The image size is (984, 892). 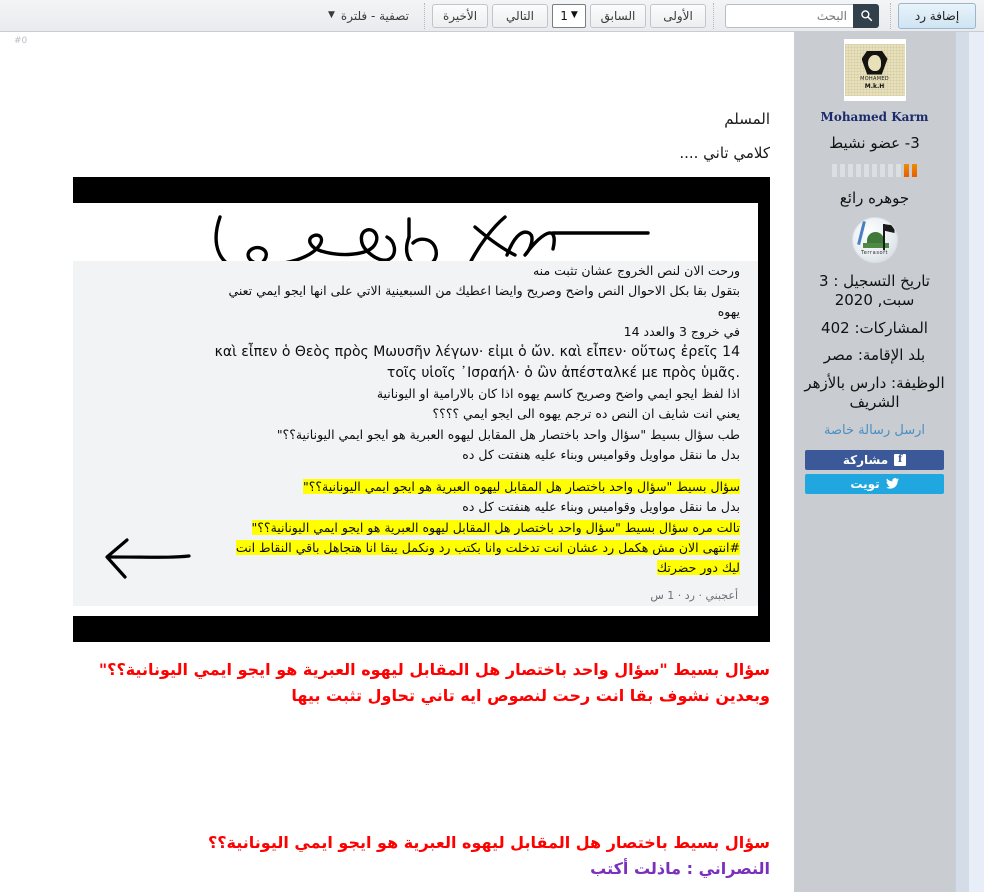 I want to click on avatar-hex-icon, so click(x=874, y=62).